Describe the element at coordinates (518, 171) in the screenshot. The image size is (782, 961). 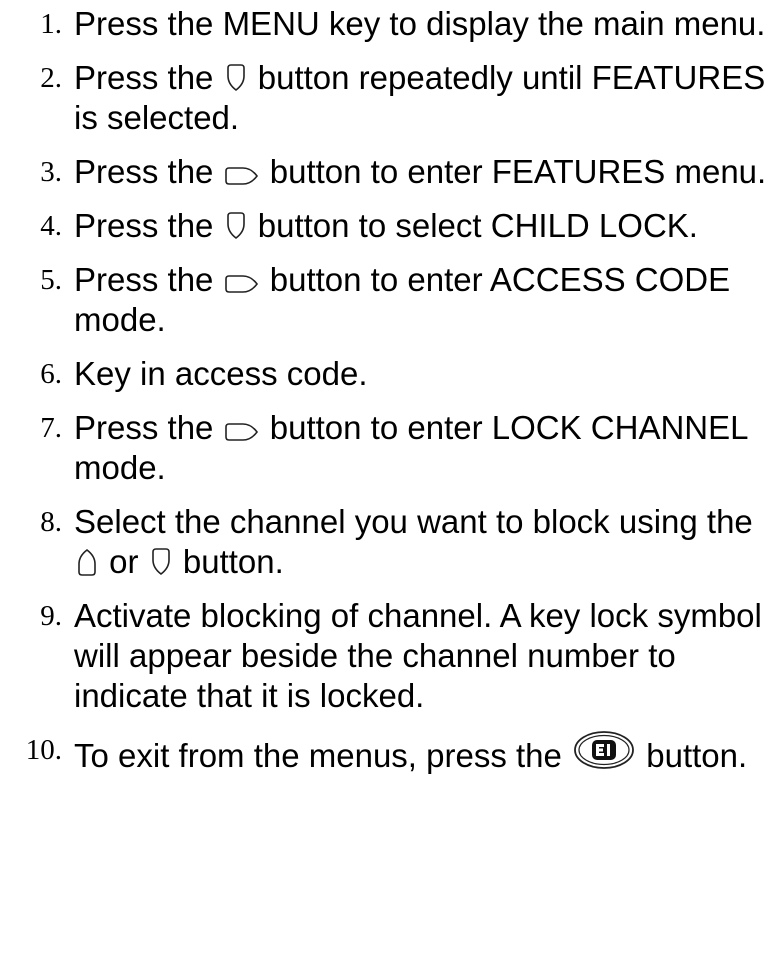
I see `step-text: button to enter FEATURES menu.` at that location.